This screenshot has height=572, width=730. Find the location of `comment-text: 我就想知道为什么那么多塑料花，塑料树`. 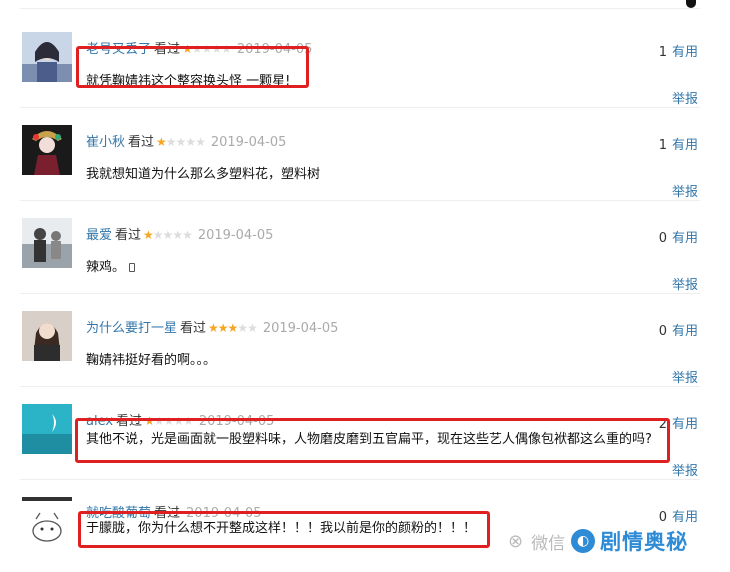

comment-text: 我就想知道为什么那么多塑料花，塑料树 is located at coordinates (203, 174).